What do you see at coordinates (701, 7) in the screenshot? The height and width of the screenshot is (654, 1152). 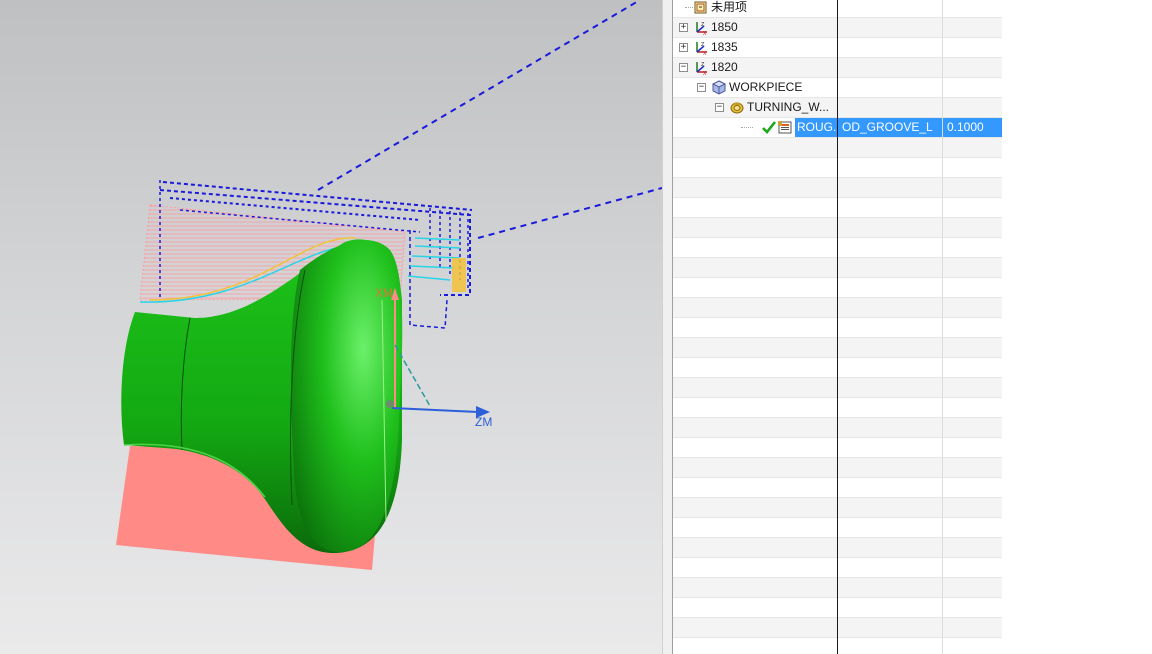 I see `unused-items-icon` at bounding box center [701, 7].